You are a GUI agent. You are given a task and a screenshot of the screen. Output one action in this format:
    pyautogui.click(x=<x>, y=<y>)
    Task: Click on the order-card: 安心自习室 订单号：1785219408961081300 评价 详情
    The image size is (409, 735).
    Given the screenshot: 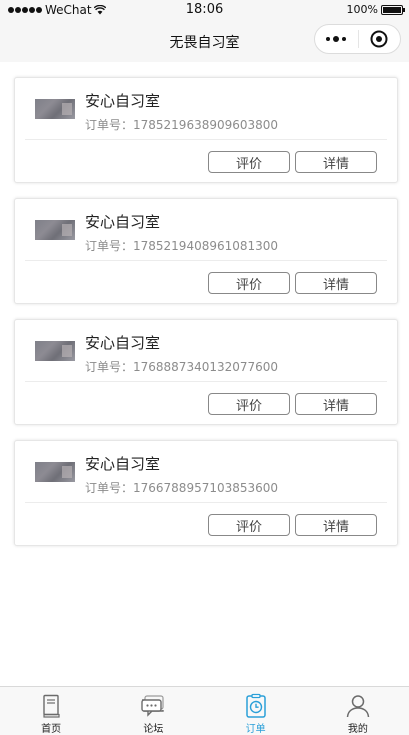 What is the action you would take?
    pyautogui.click(x=206, y=251)
    